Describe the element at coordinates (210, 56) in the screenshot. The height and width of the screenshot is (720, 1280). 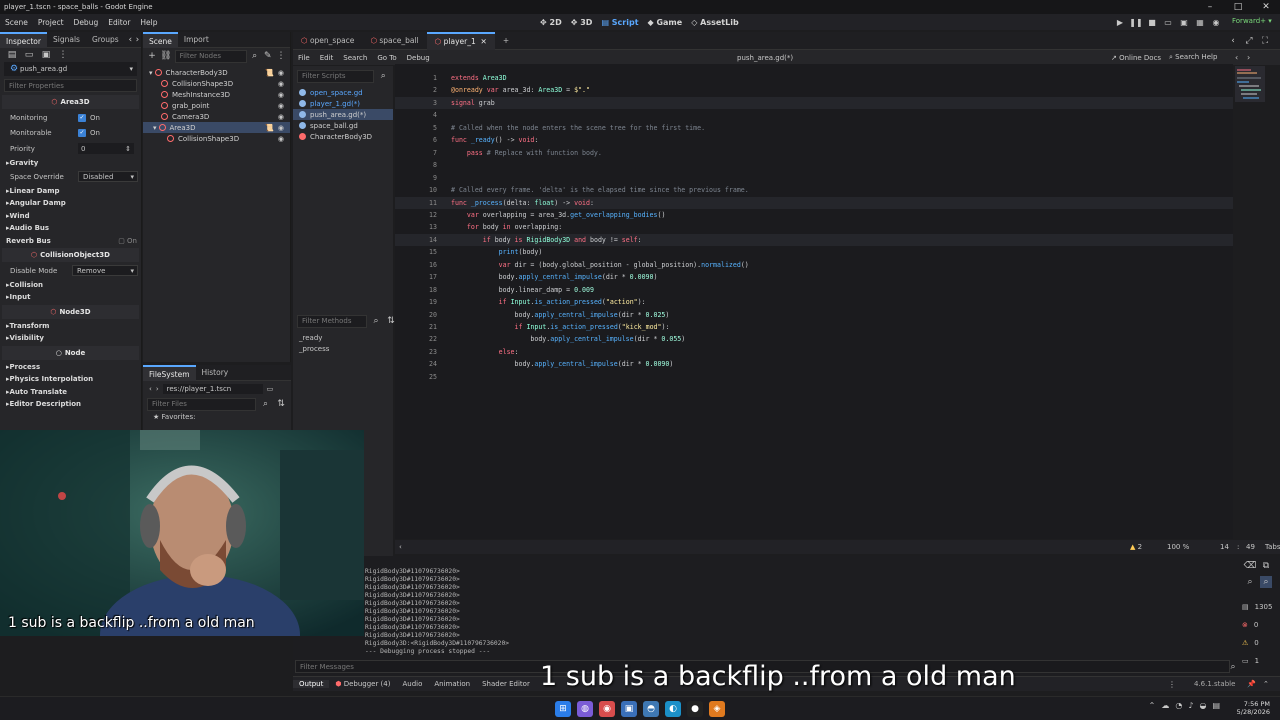
I see `node-filter-input: Filter Nodes` at that location.